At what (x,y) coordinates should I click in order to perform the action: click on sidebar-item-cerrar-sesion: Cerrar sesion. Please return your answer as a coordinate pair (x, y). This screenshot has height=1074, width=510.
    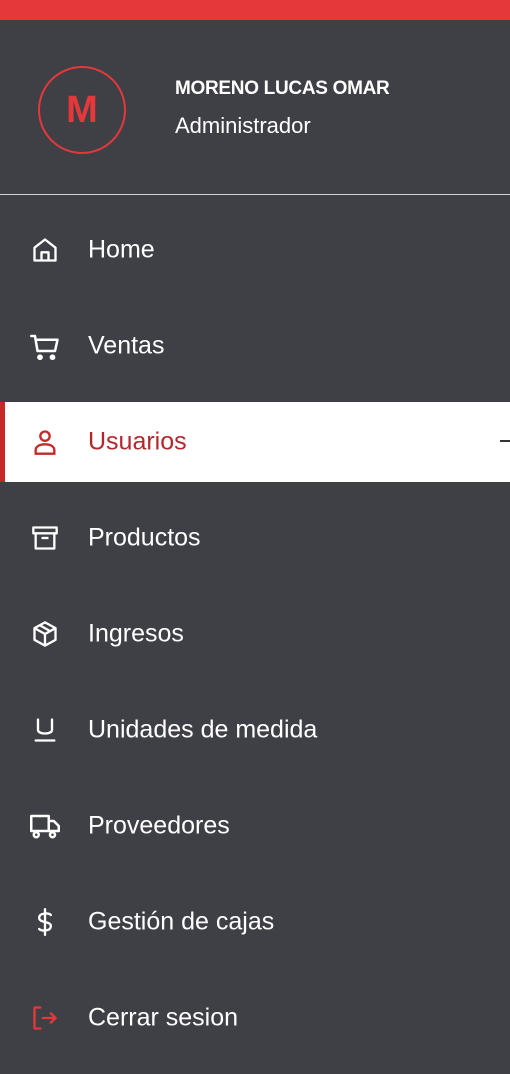
    Looking at the image, I should click on (255, 1018).